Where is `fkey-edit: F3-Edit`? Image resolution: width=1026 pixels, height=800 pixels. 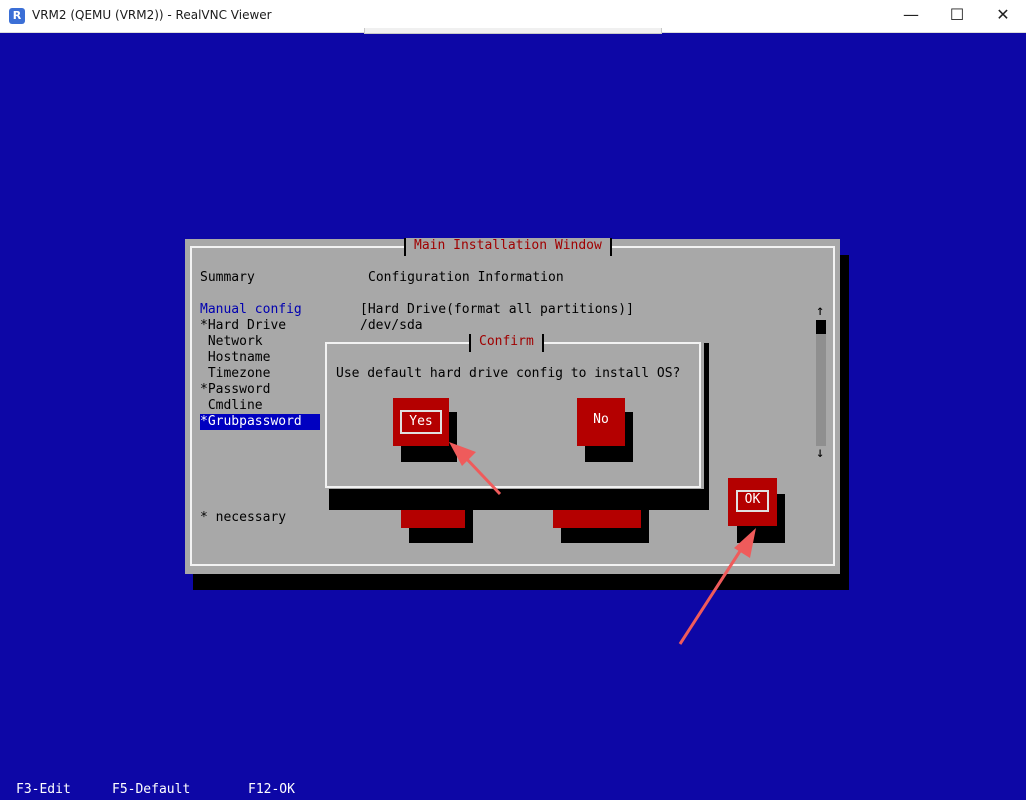 fkey-edit: F3-Edit is located at coordinates (43, 789).